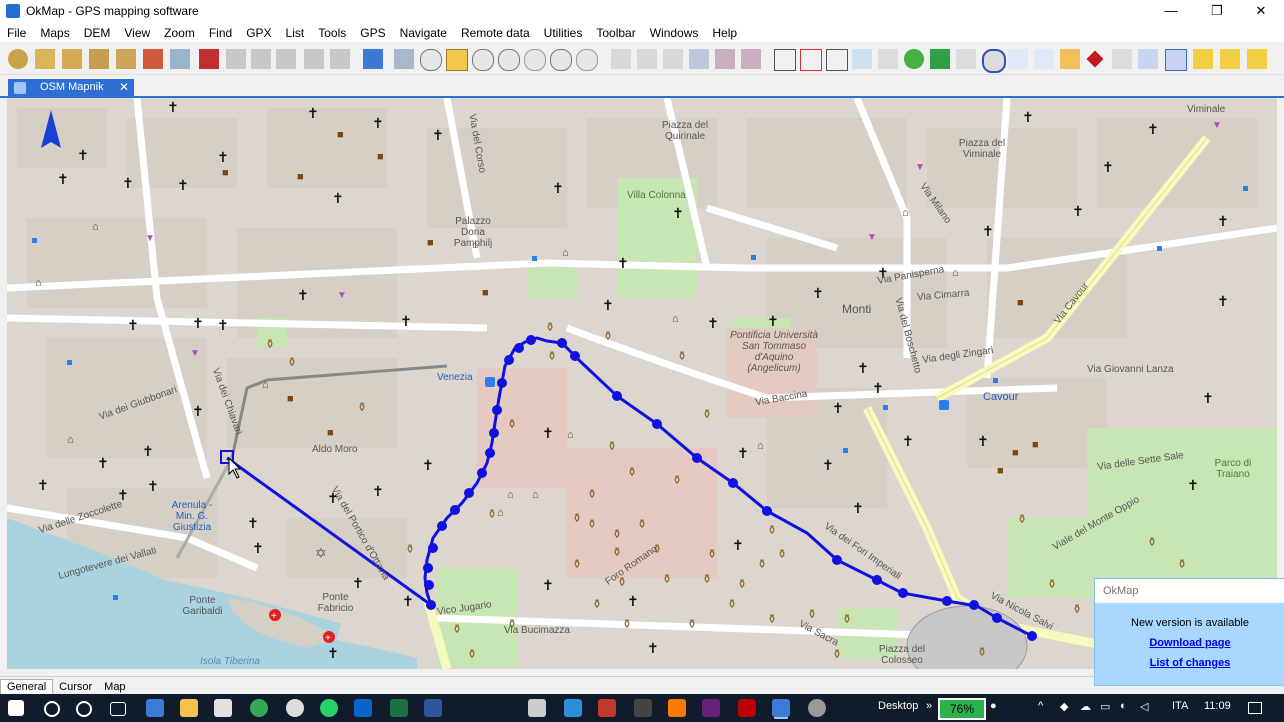 The image size is (1284, 722). I want to click on clear-icon, so click(751, 59).